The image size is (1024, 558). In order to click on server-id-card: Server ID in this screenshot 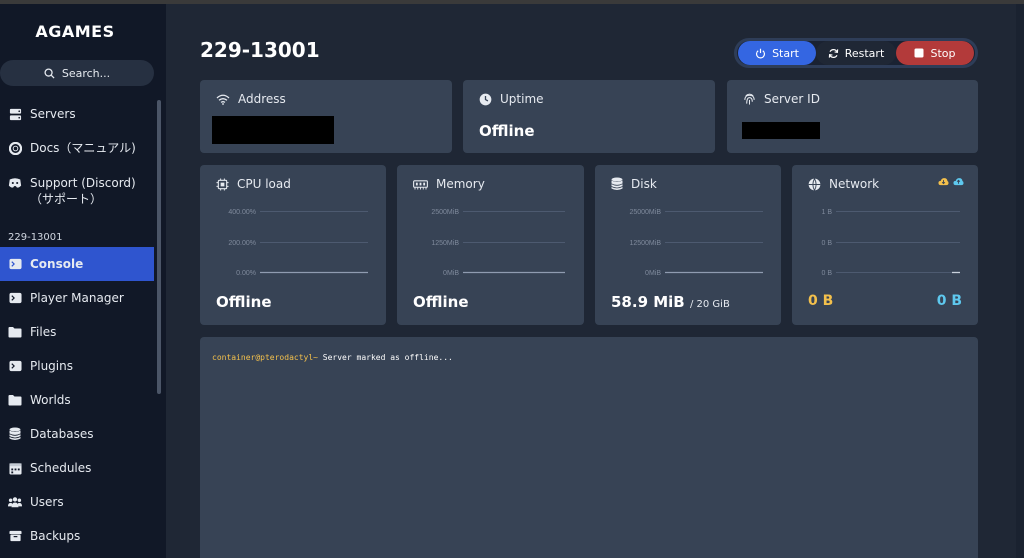, I will do `click(852, 116)`.